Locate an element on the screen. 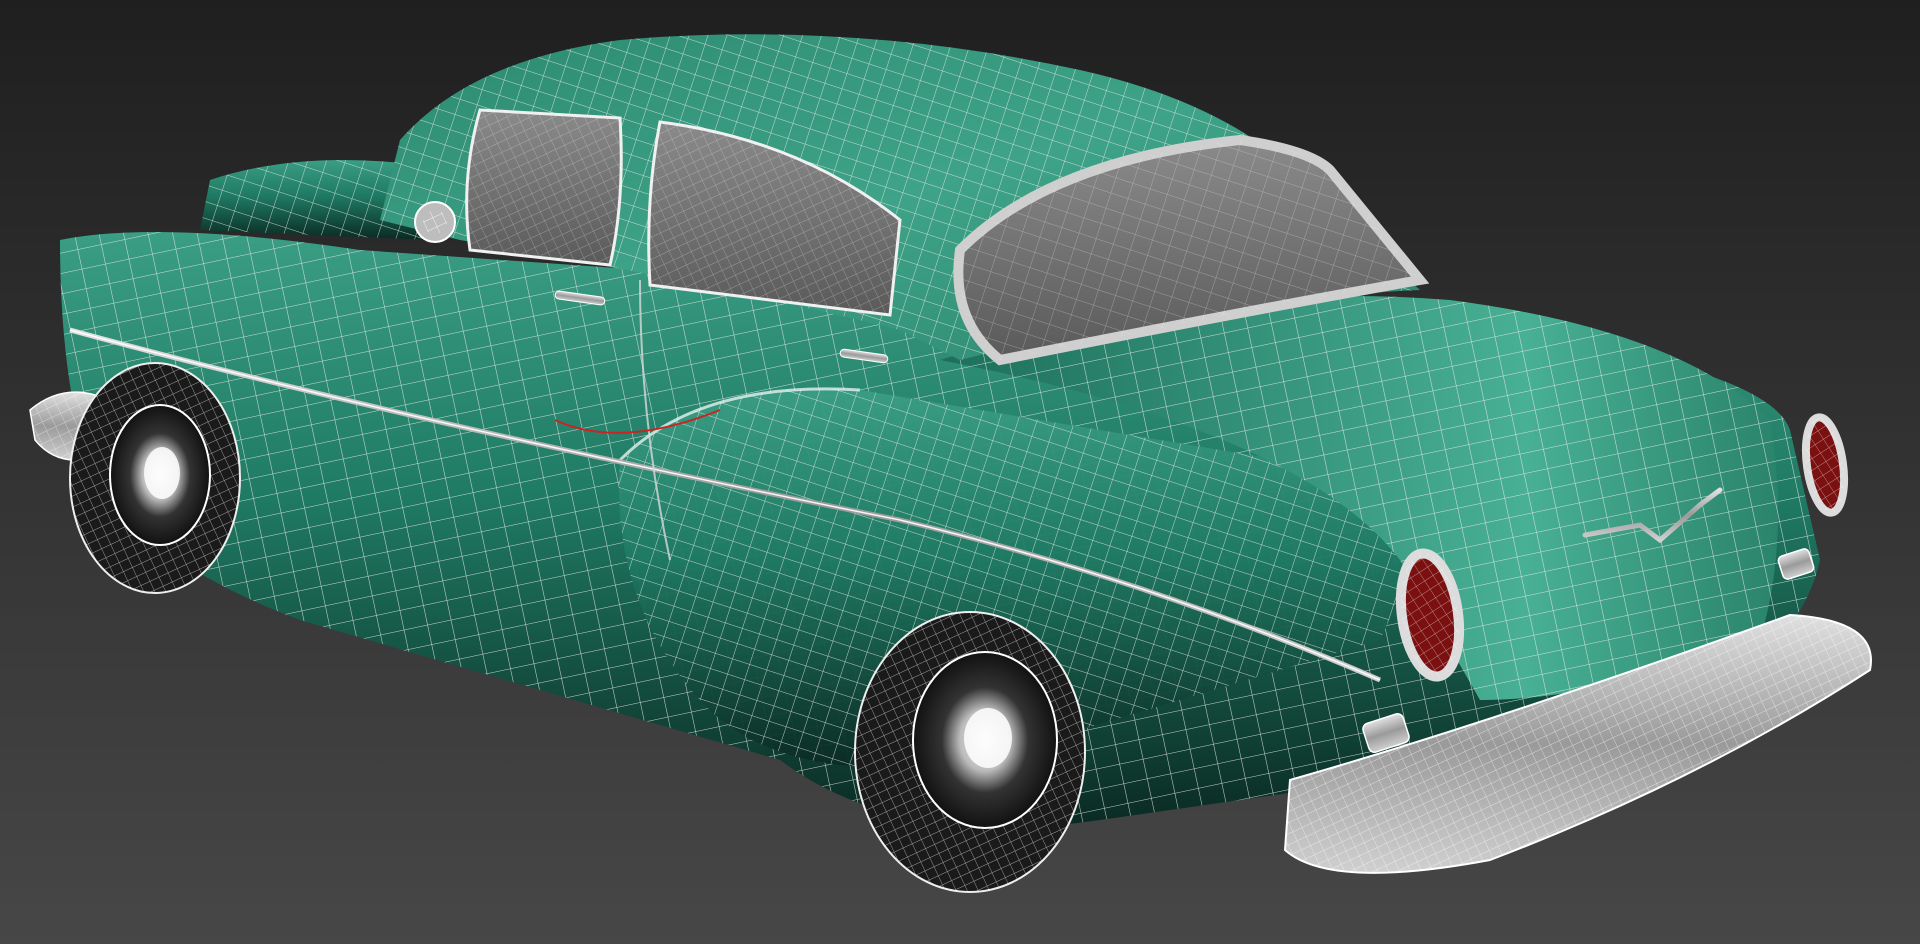 The image size is (1920, 944). front-wheel is located at coordinates (155, 478).